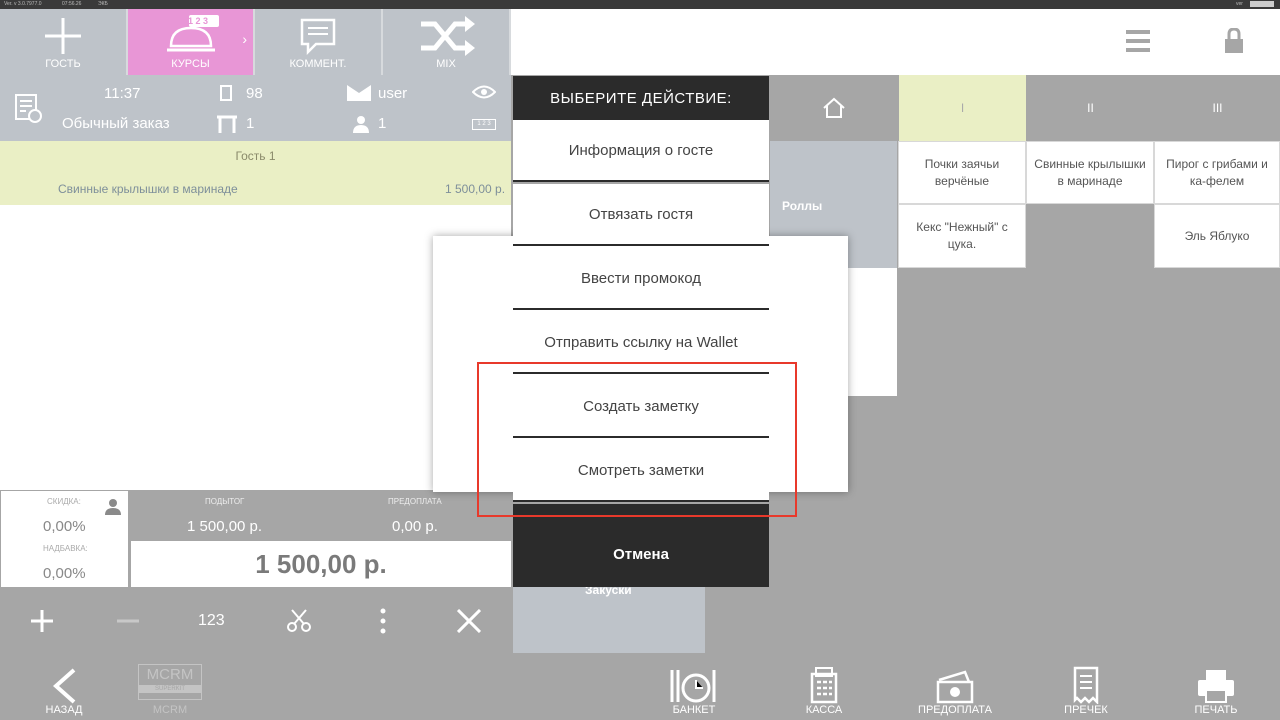 The image size is (1280, 720). I want to click on discount-value: 0,00%, so click(64, 526).